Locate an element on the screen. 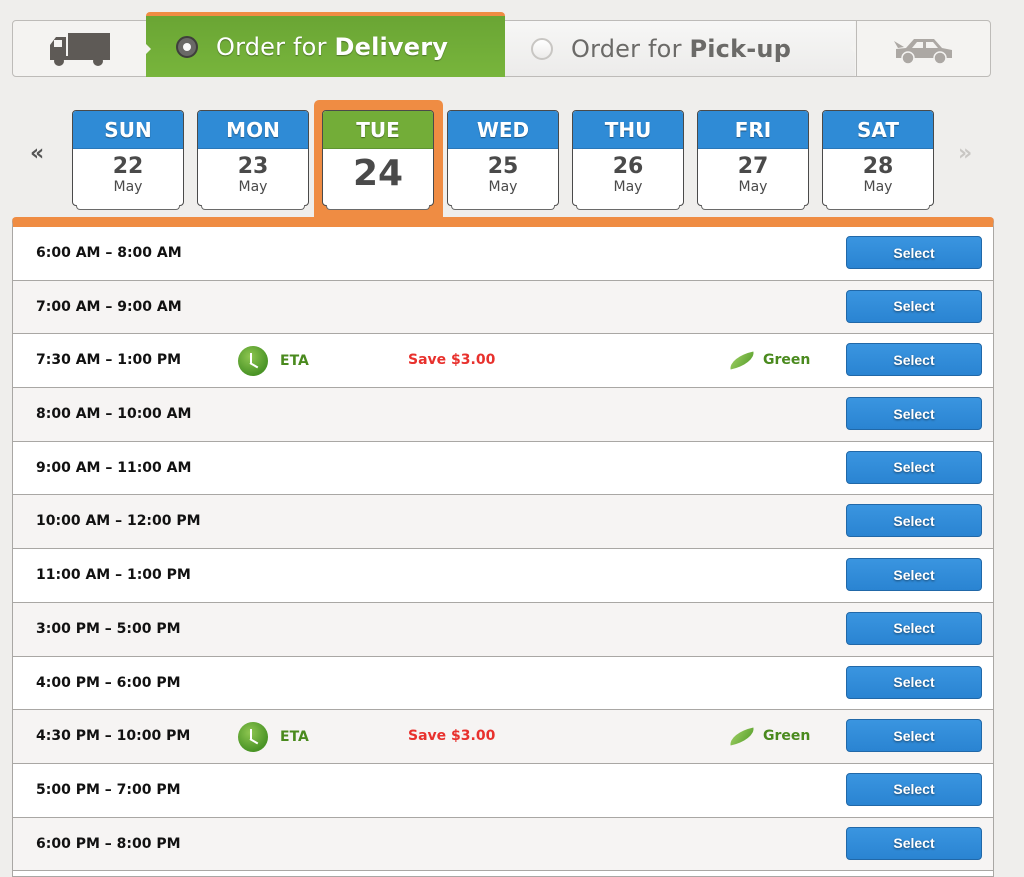  day-number: 22 is located at coordinates (128, 166).